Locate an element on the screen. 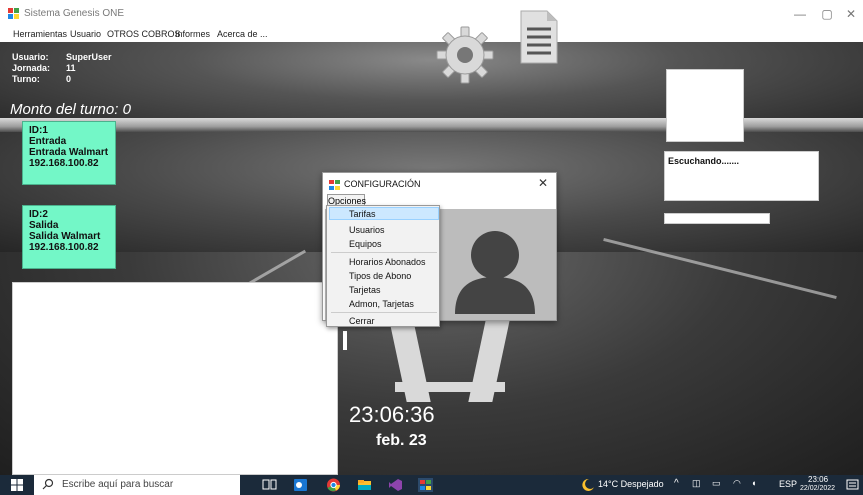 Image resolution: width=863 pixels, height=495 pixels. parking-line is located at coordinates (450, 387).